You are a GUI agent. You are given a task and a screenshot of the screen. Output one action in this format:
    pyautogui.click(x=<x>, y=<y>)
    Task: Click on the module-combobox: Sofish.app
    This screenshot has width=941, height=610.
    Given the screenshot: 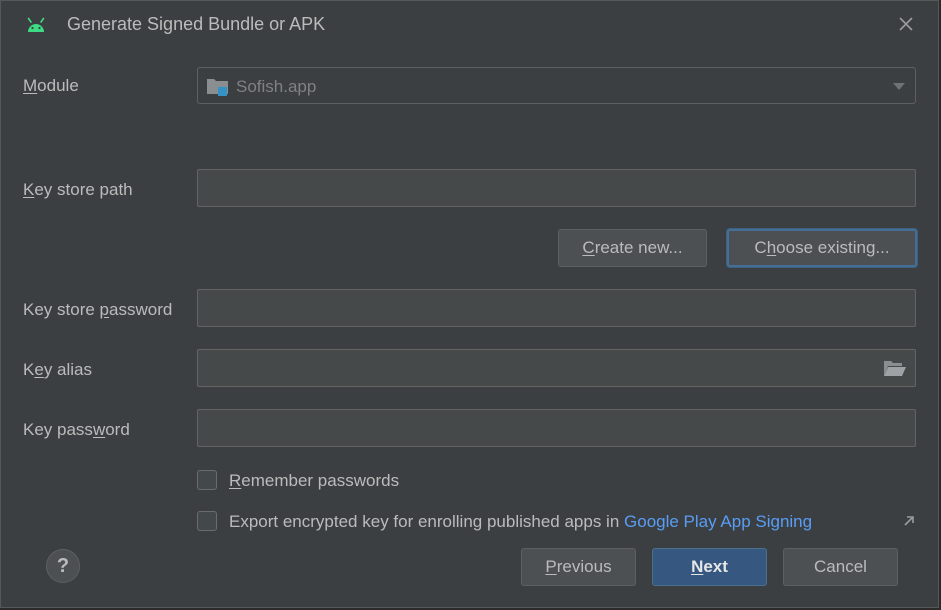 What is the action you would take?
    pyautogui.click(x=556, y=85)
    